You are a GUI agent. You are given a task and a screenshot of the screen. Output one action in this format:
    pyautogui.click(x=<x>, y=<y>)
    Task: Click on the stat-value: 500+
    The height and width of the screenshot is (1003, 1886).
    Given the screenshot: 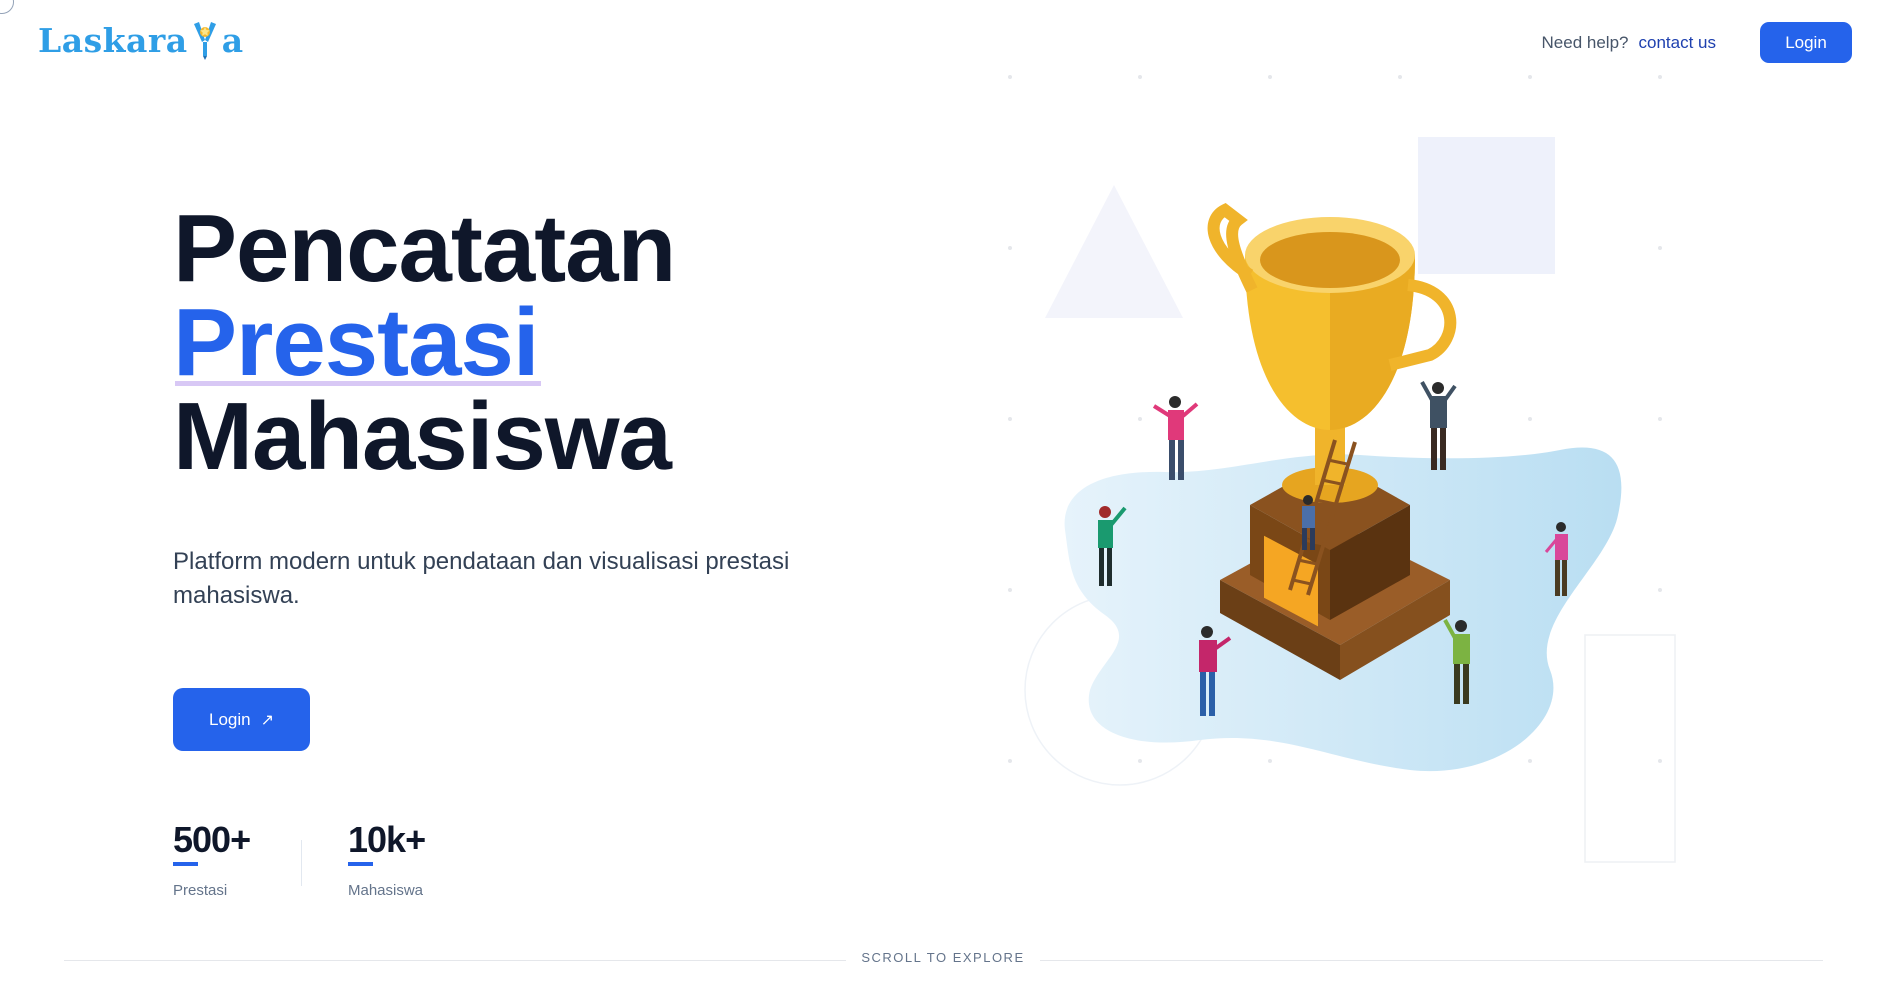 What is the action you would take?
    pyautogui.click(x=212, y=839)
    